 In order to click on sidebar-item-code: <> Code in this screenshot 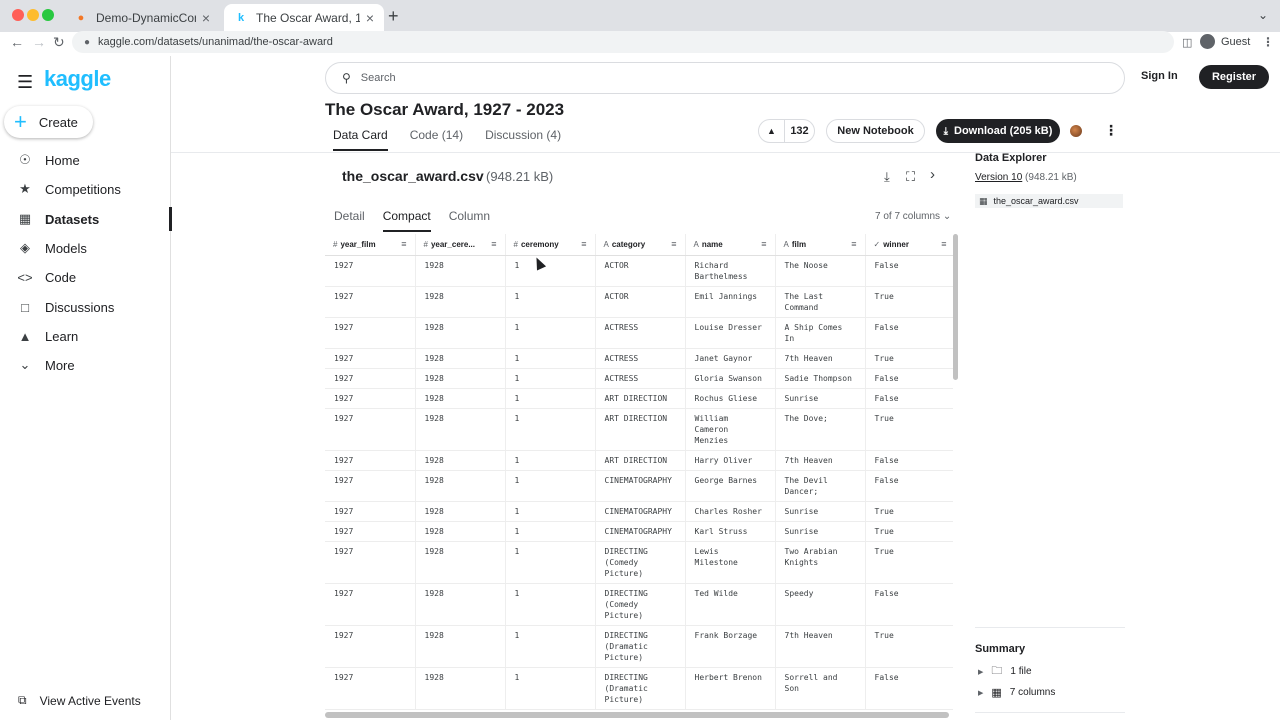, I will do `click(85, 277)`.